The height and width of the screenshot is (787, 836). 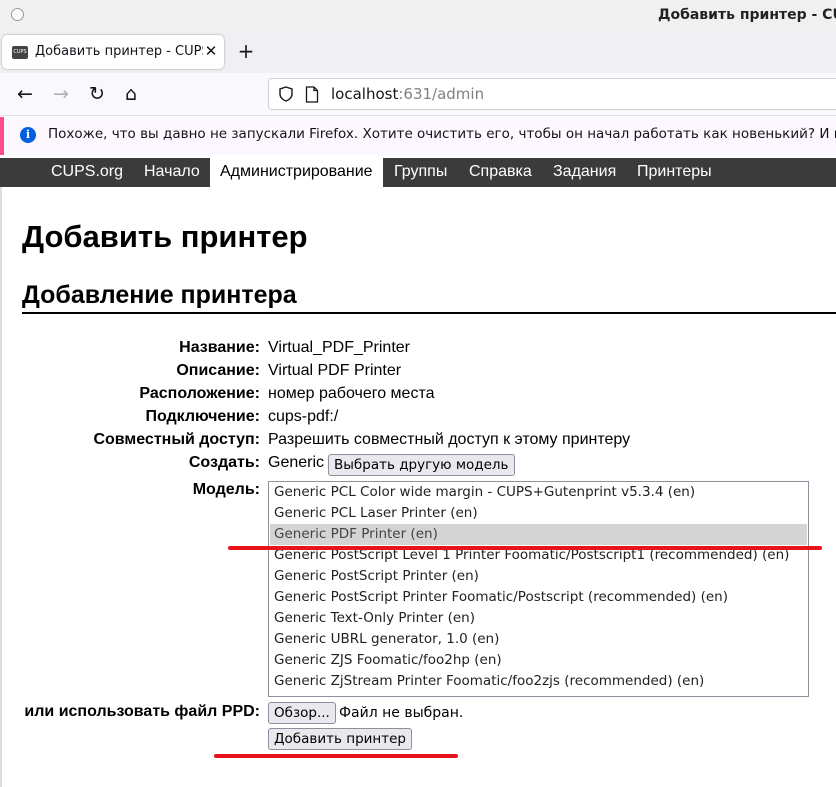 What do you see at coordinates (500, 172) in the screenshot?
I see `nav-help: Справка` at bounding box center [500, 172].